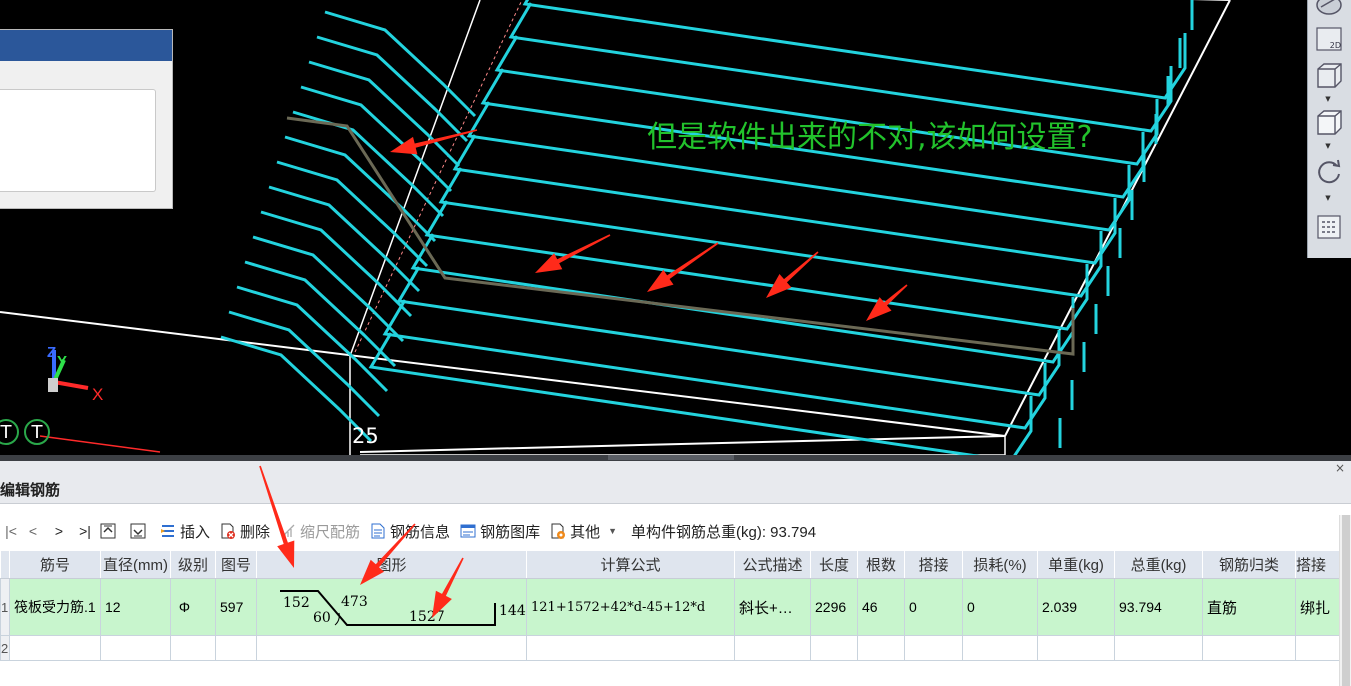  What do you see at coordinates (193, 564) in the screenshot?
I see `column-header: 级别` at bounding box center [193, 564].